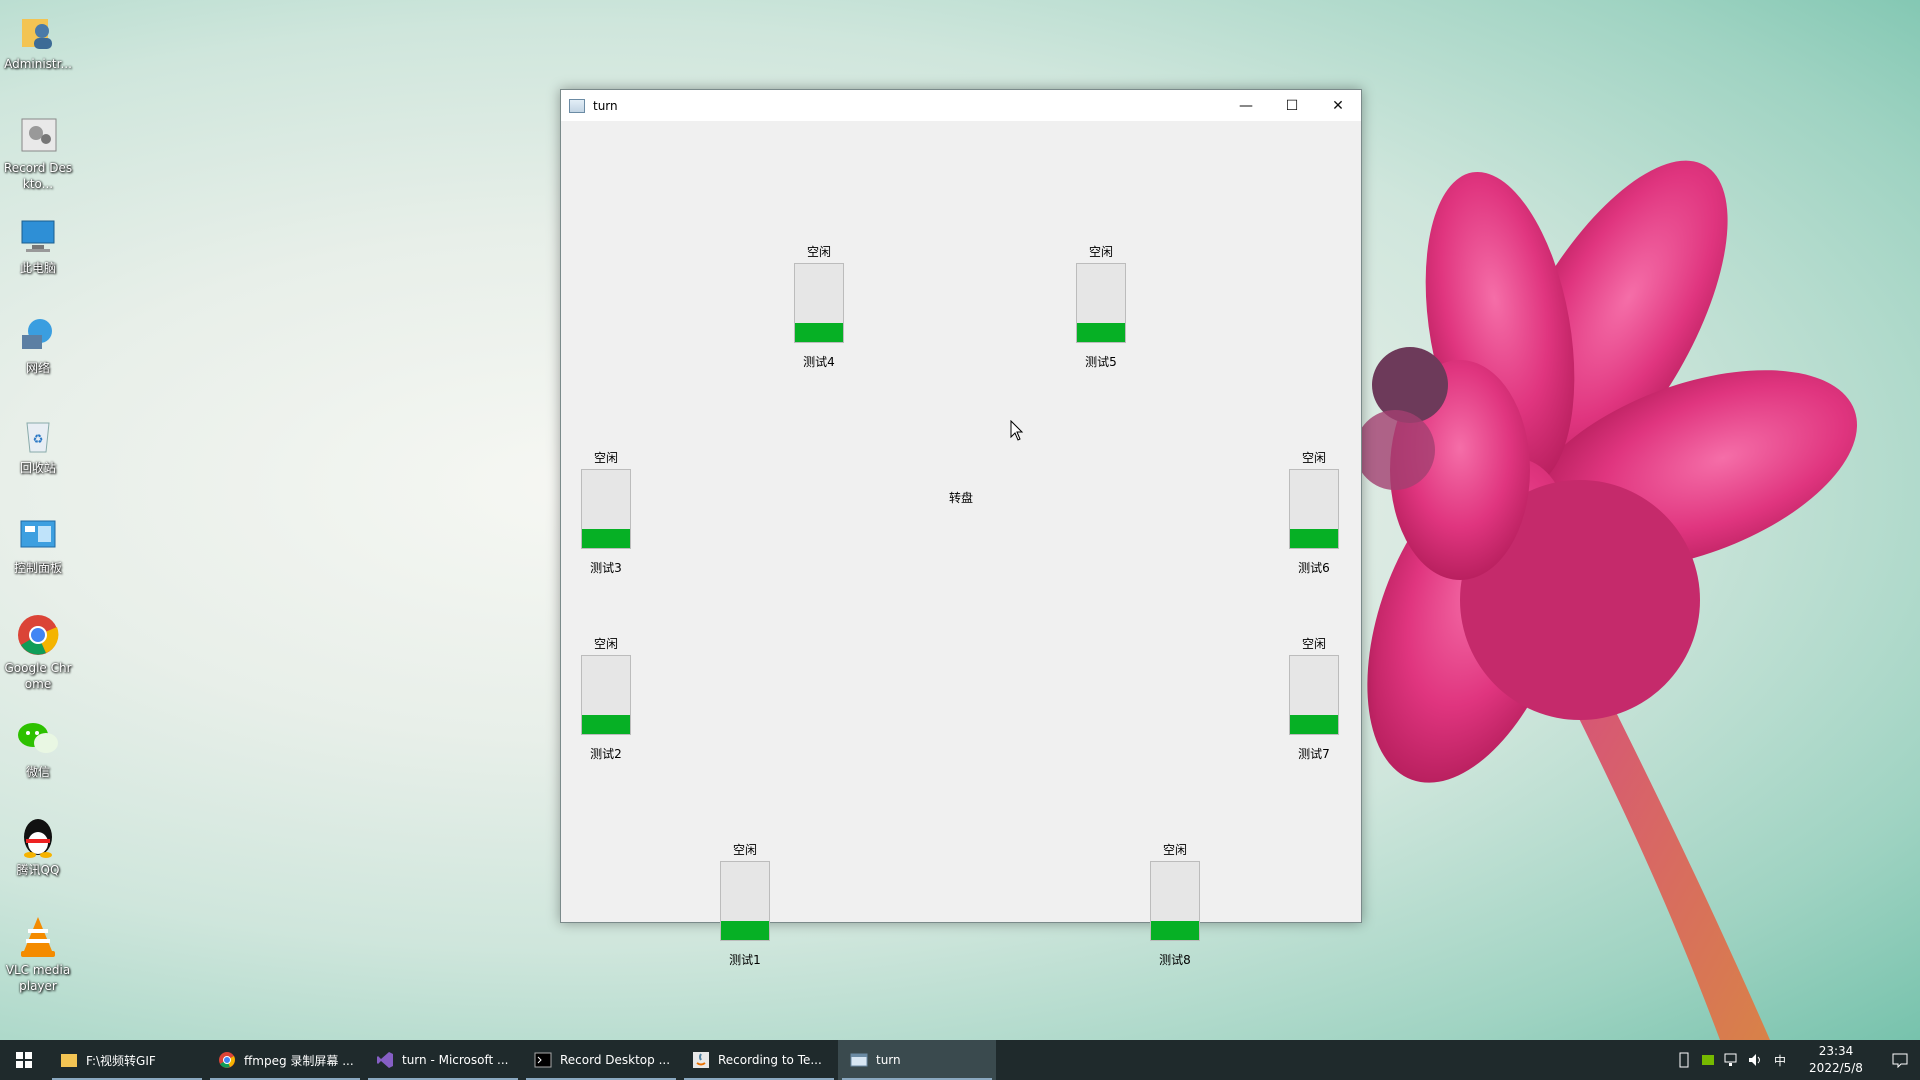  What do you see at coordinates (1338, 105) in the screenshot?
I see `close-button: ✕` at bounding box center [1338, 105].